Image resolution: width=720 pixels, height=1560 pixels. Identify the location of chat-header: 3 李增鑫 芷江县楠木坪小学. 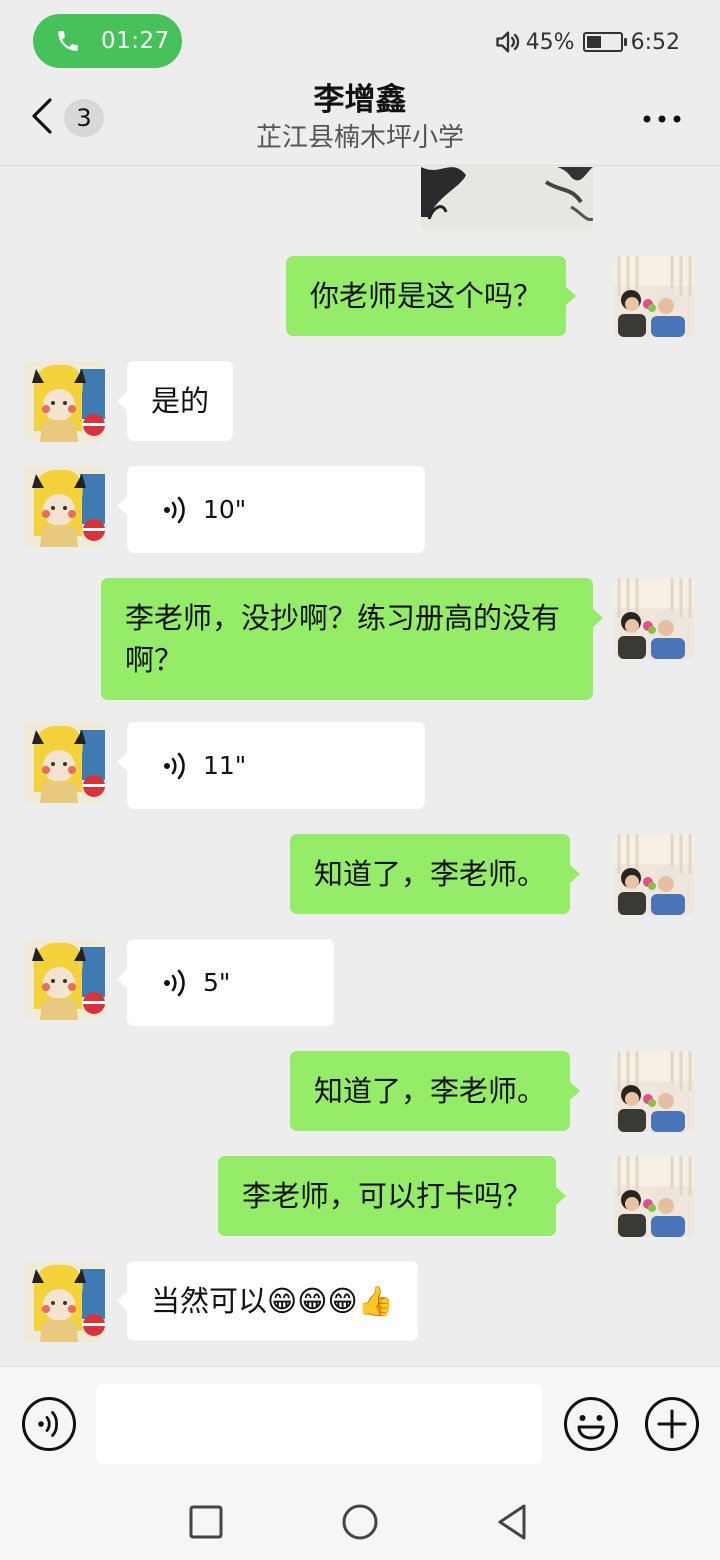
(360, 123).